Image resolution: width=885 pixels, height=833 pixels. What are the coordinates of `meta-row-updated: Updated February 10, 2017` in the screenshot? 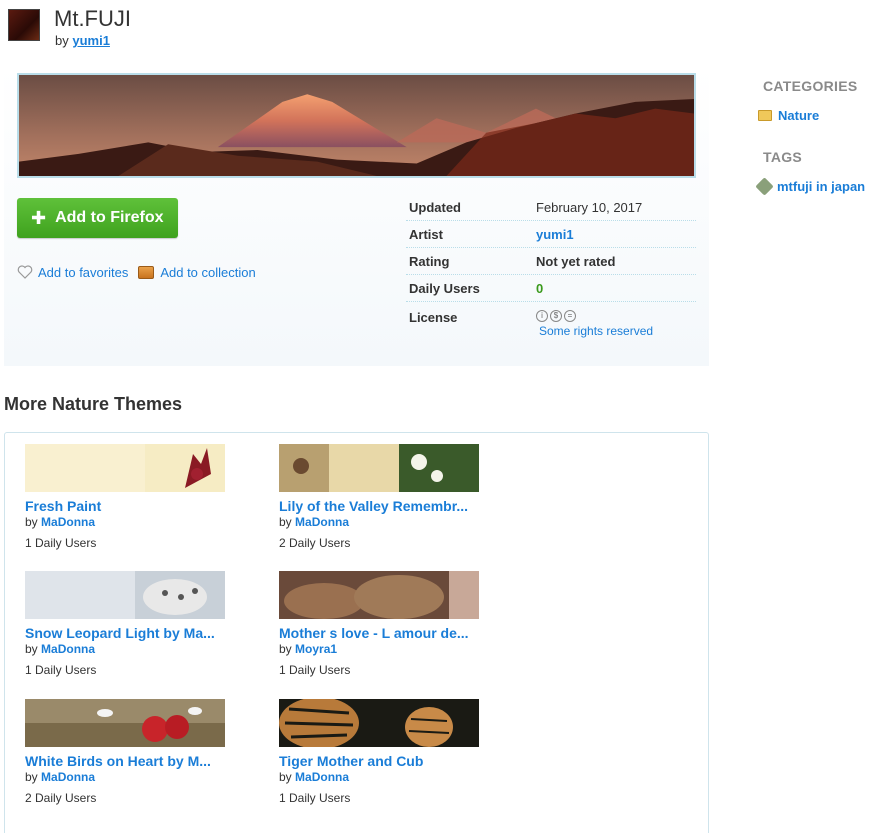 It's located at (551, 207).